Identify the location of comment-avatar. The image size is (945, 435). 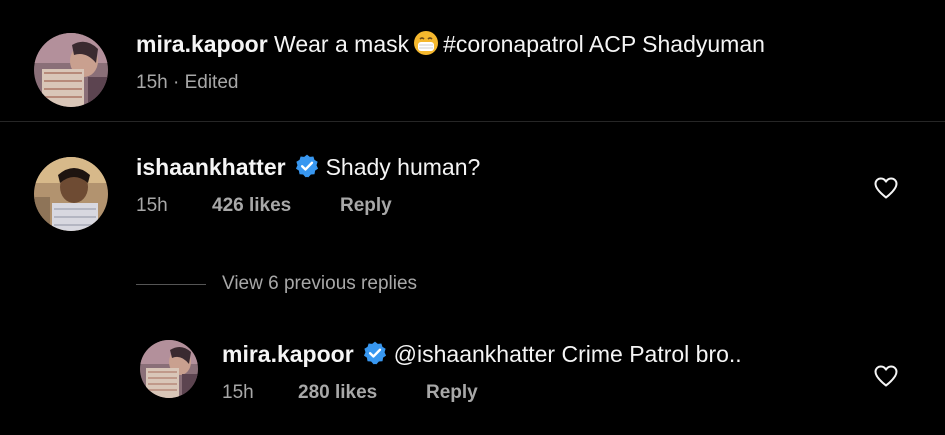
(71, 194).